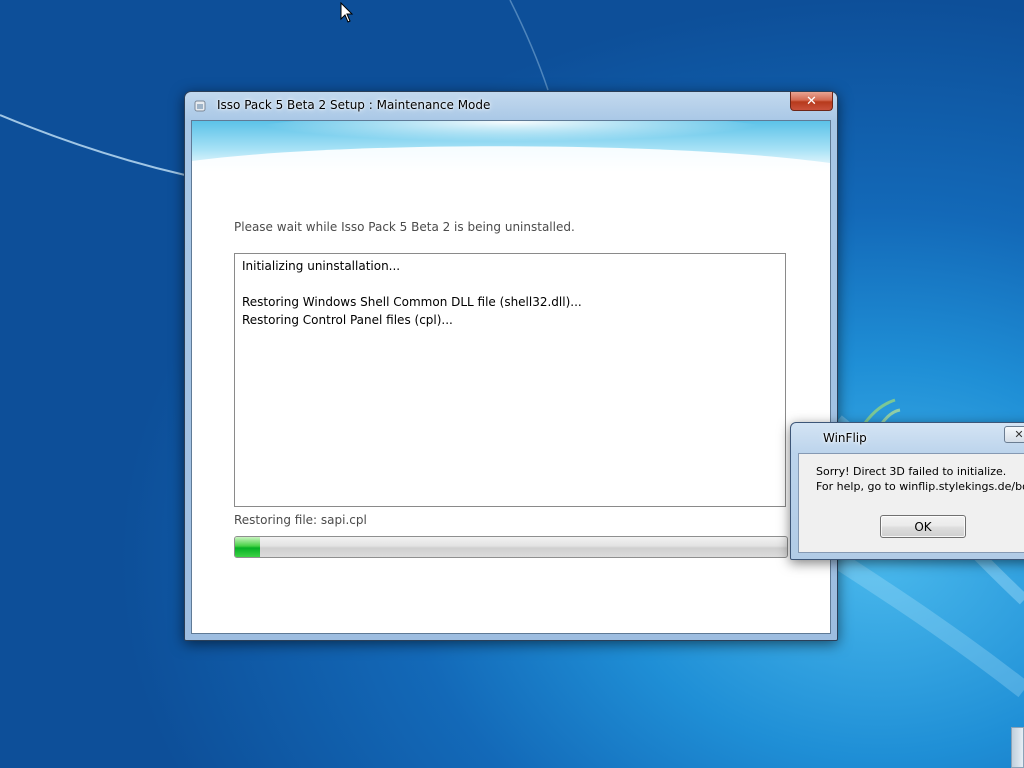 The image size is (1024, 768). I want to click on ok-button: OK, so click(923, 526).